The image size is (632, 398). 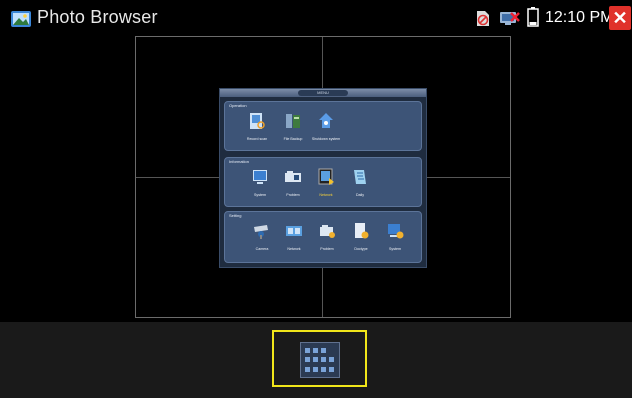 What do you see at coordinates (361, 249) in the screenshot?
I see `item-label: Doctype` at bounding box center [361, 249].